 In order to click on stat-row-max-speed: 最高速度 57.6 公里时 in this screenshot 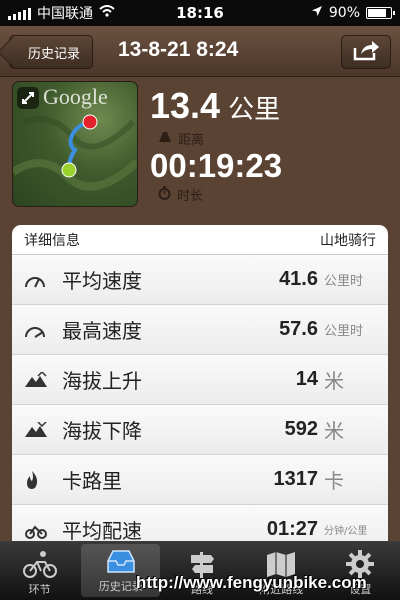, I will do `click(200, 330)`.